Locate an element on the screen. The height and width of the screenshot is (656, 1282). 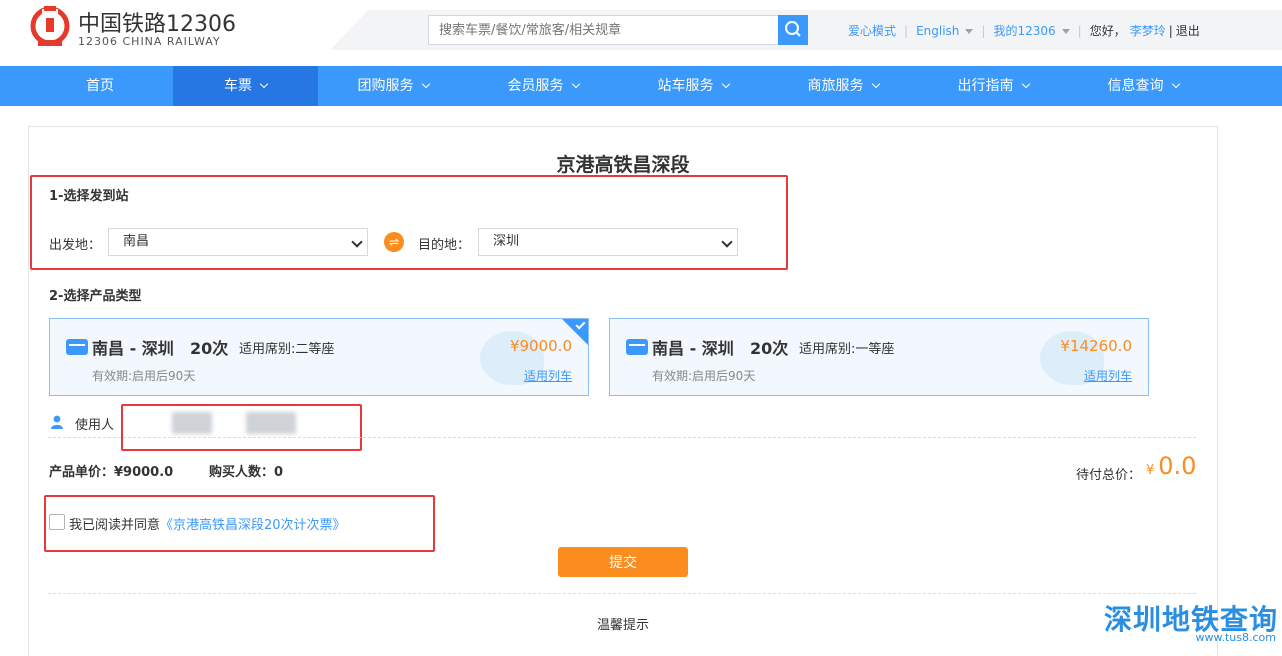
nav-item-station: 站车服务 is located at coordinates (693, 86).